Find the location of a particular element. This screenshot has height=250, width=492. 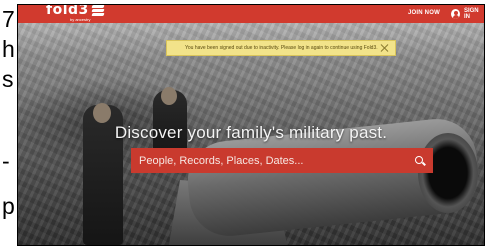

search-input is located at coordinates (269, 160).